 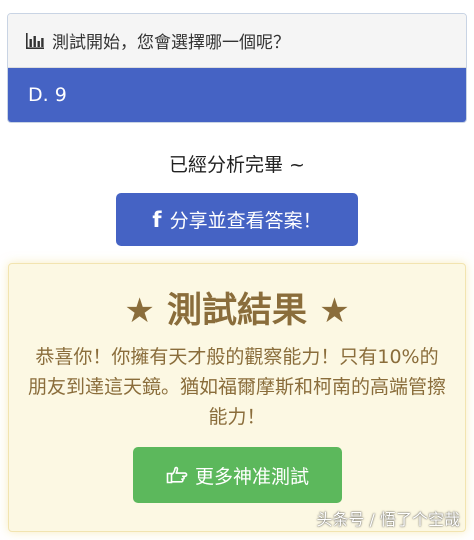 What do you see at coordinates (236, 311) in the screenshot?
I see `result-title-text: 測試結果` at bounding box center [236, 311].